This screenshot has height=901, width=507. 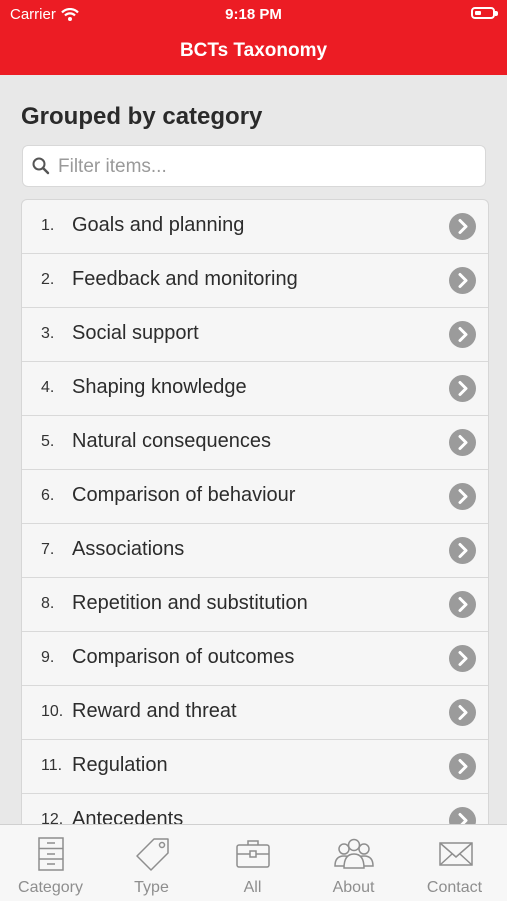 What do you see at coordinates (48, 333) in the screenshot?
I see `list-item-number: 3.` at bounding box center [48, 333].